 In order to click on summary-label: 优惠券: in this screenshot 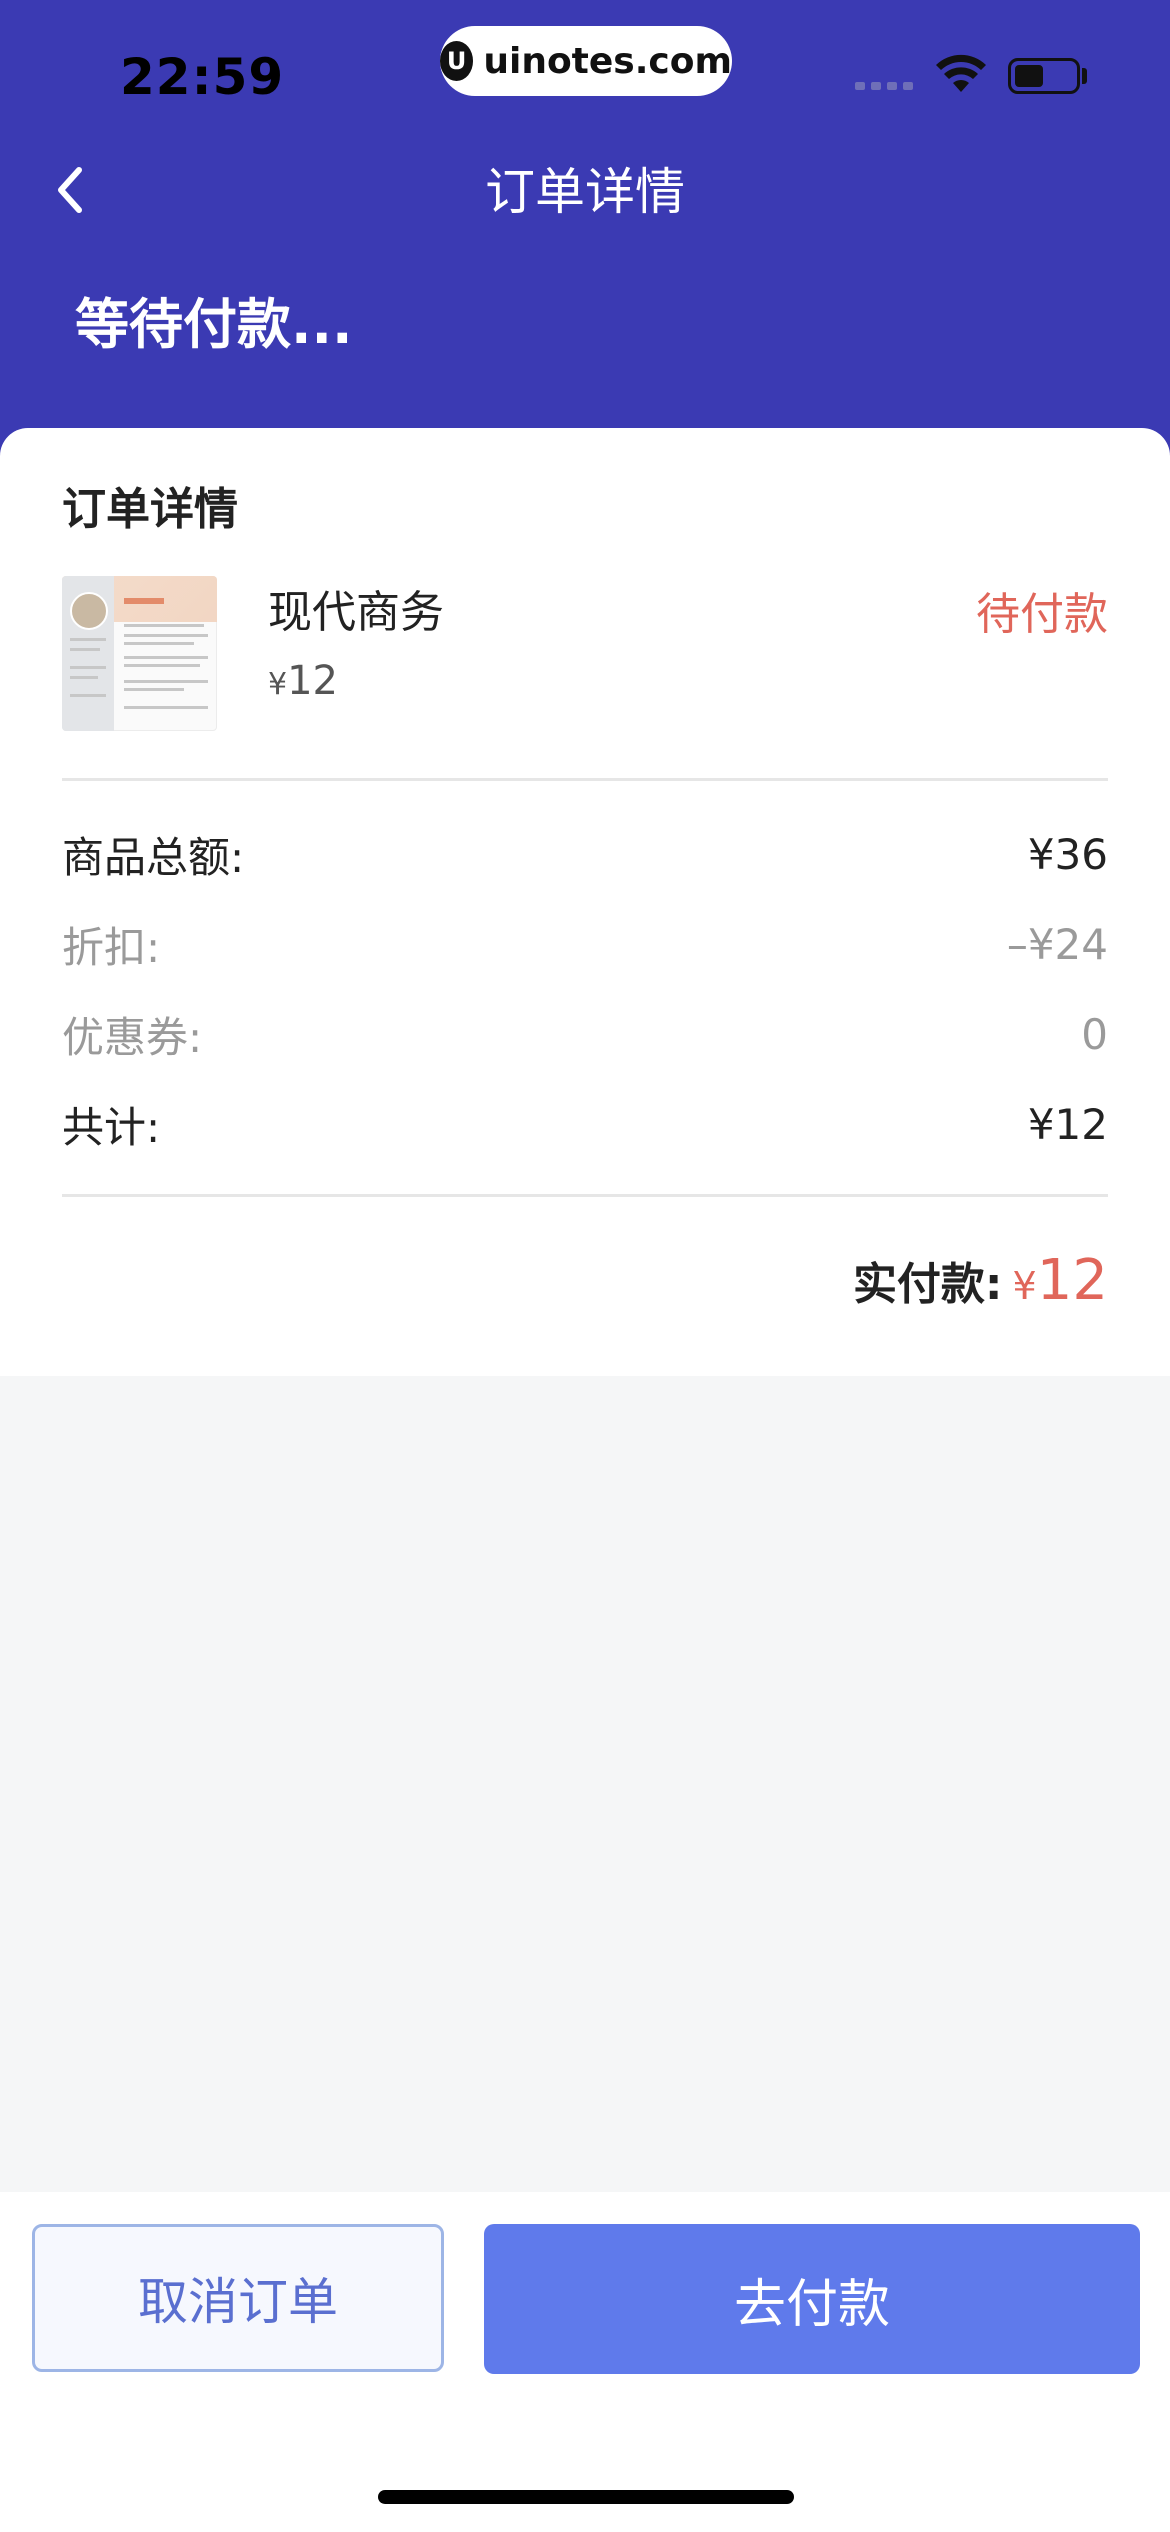, I will do `click(132, 1037)`.